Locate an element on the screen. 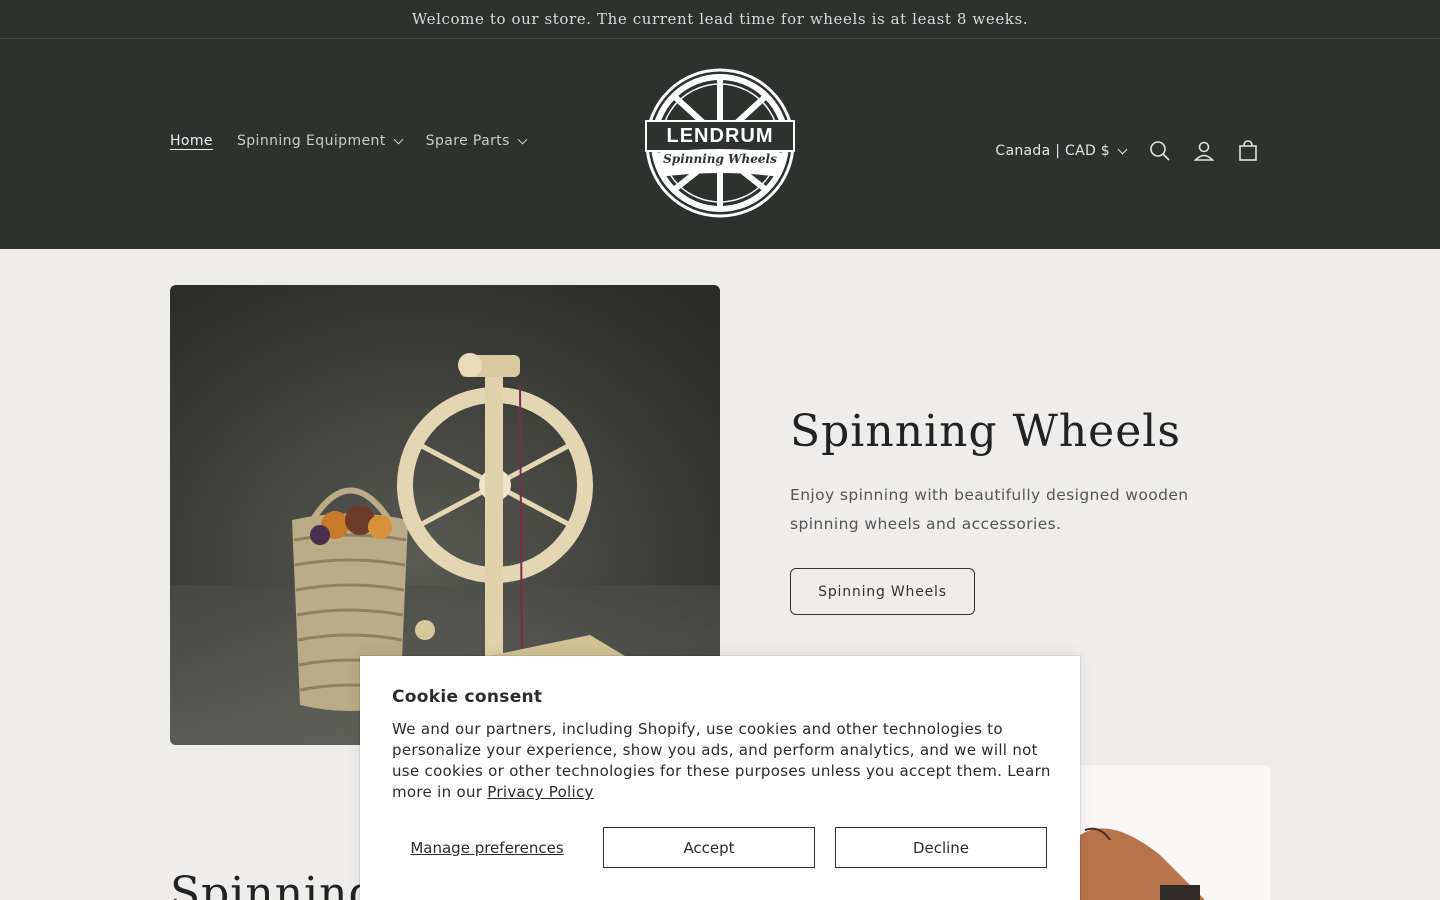 Image resolution: width=1440 pixels, height=900 pixels. logo-wordmark: LENDRUM is located at coordinates (720, 136).